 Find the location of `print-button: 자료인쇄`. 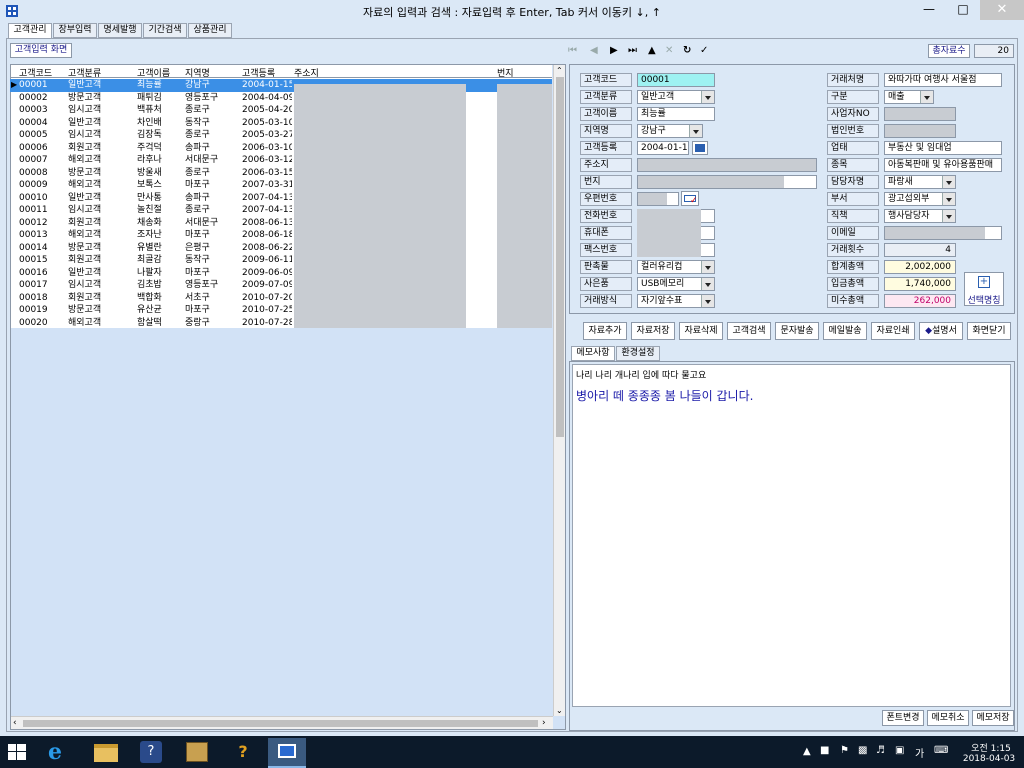

print-button: 자료인쇄 is located at coordinates (893, 331).